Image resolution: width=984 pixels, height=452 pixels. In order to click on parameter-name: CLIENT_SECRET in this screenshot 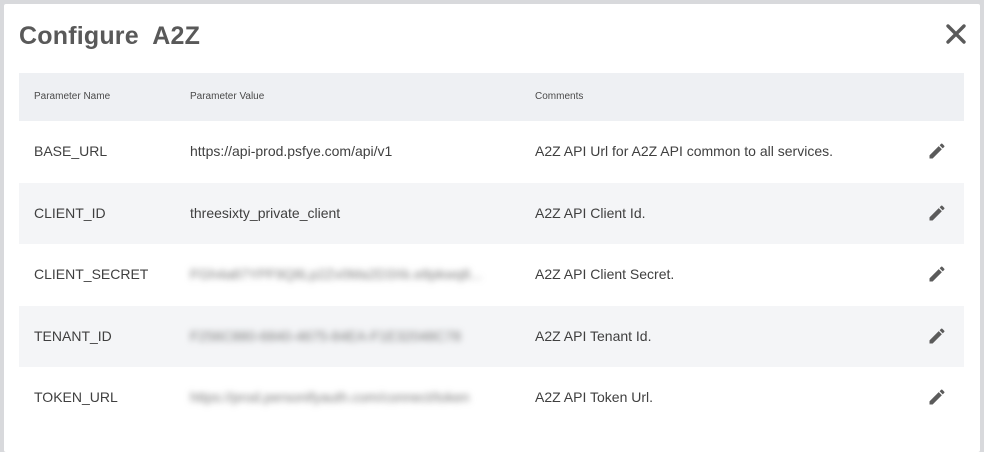, I will do `click(91, 274)`.